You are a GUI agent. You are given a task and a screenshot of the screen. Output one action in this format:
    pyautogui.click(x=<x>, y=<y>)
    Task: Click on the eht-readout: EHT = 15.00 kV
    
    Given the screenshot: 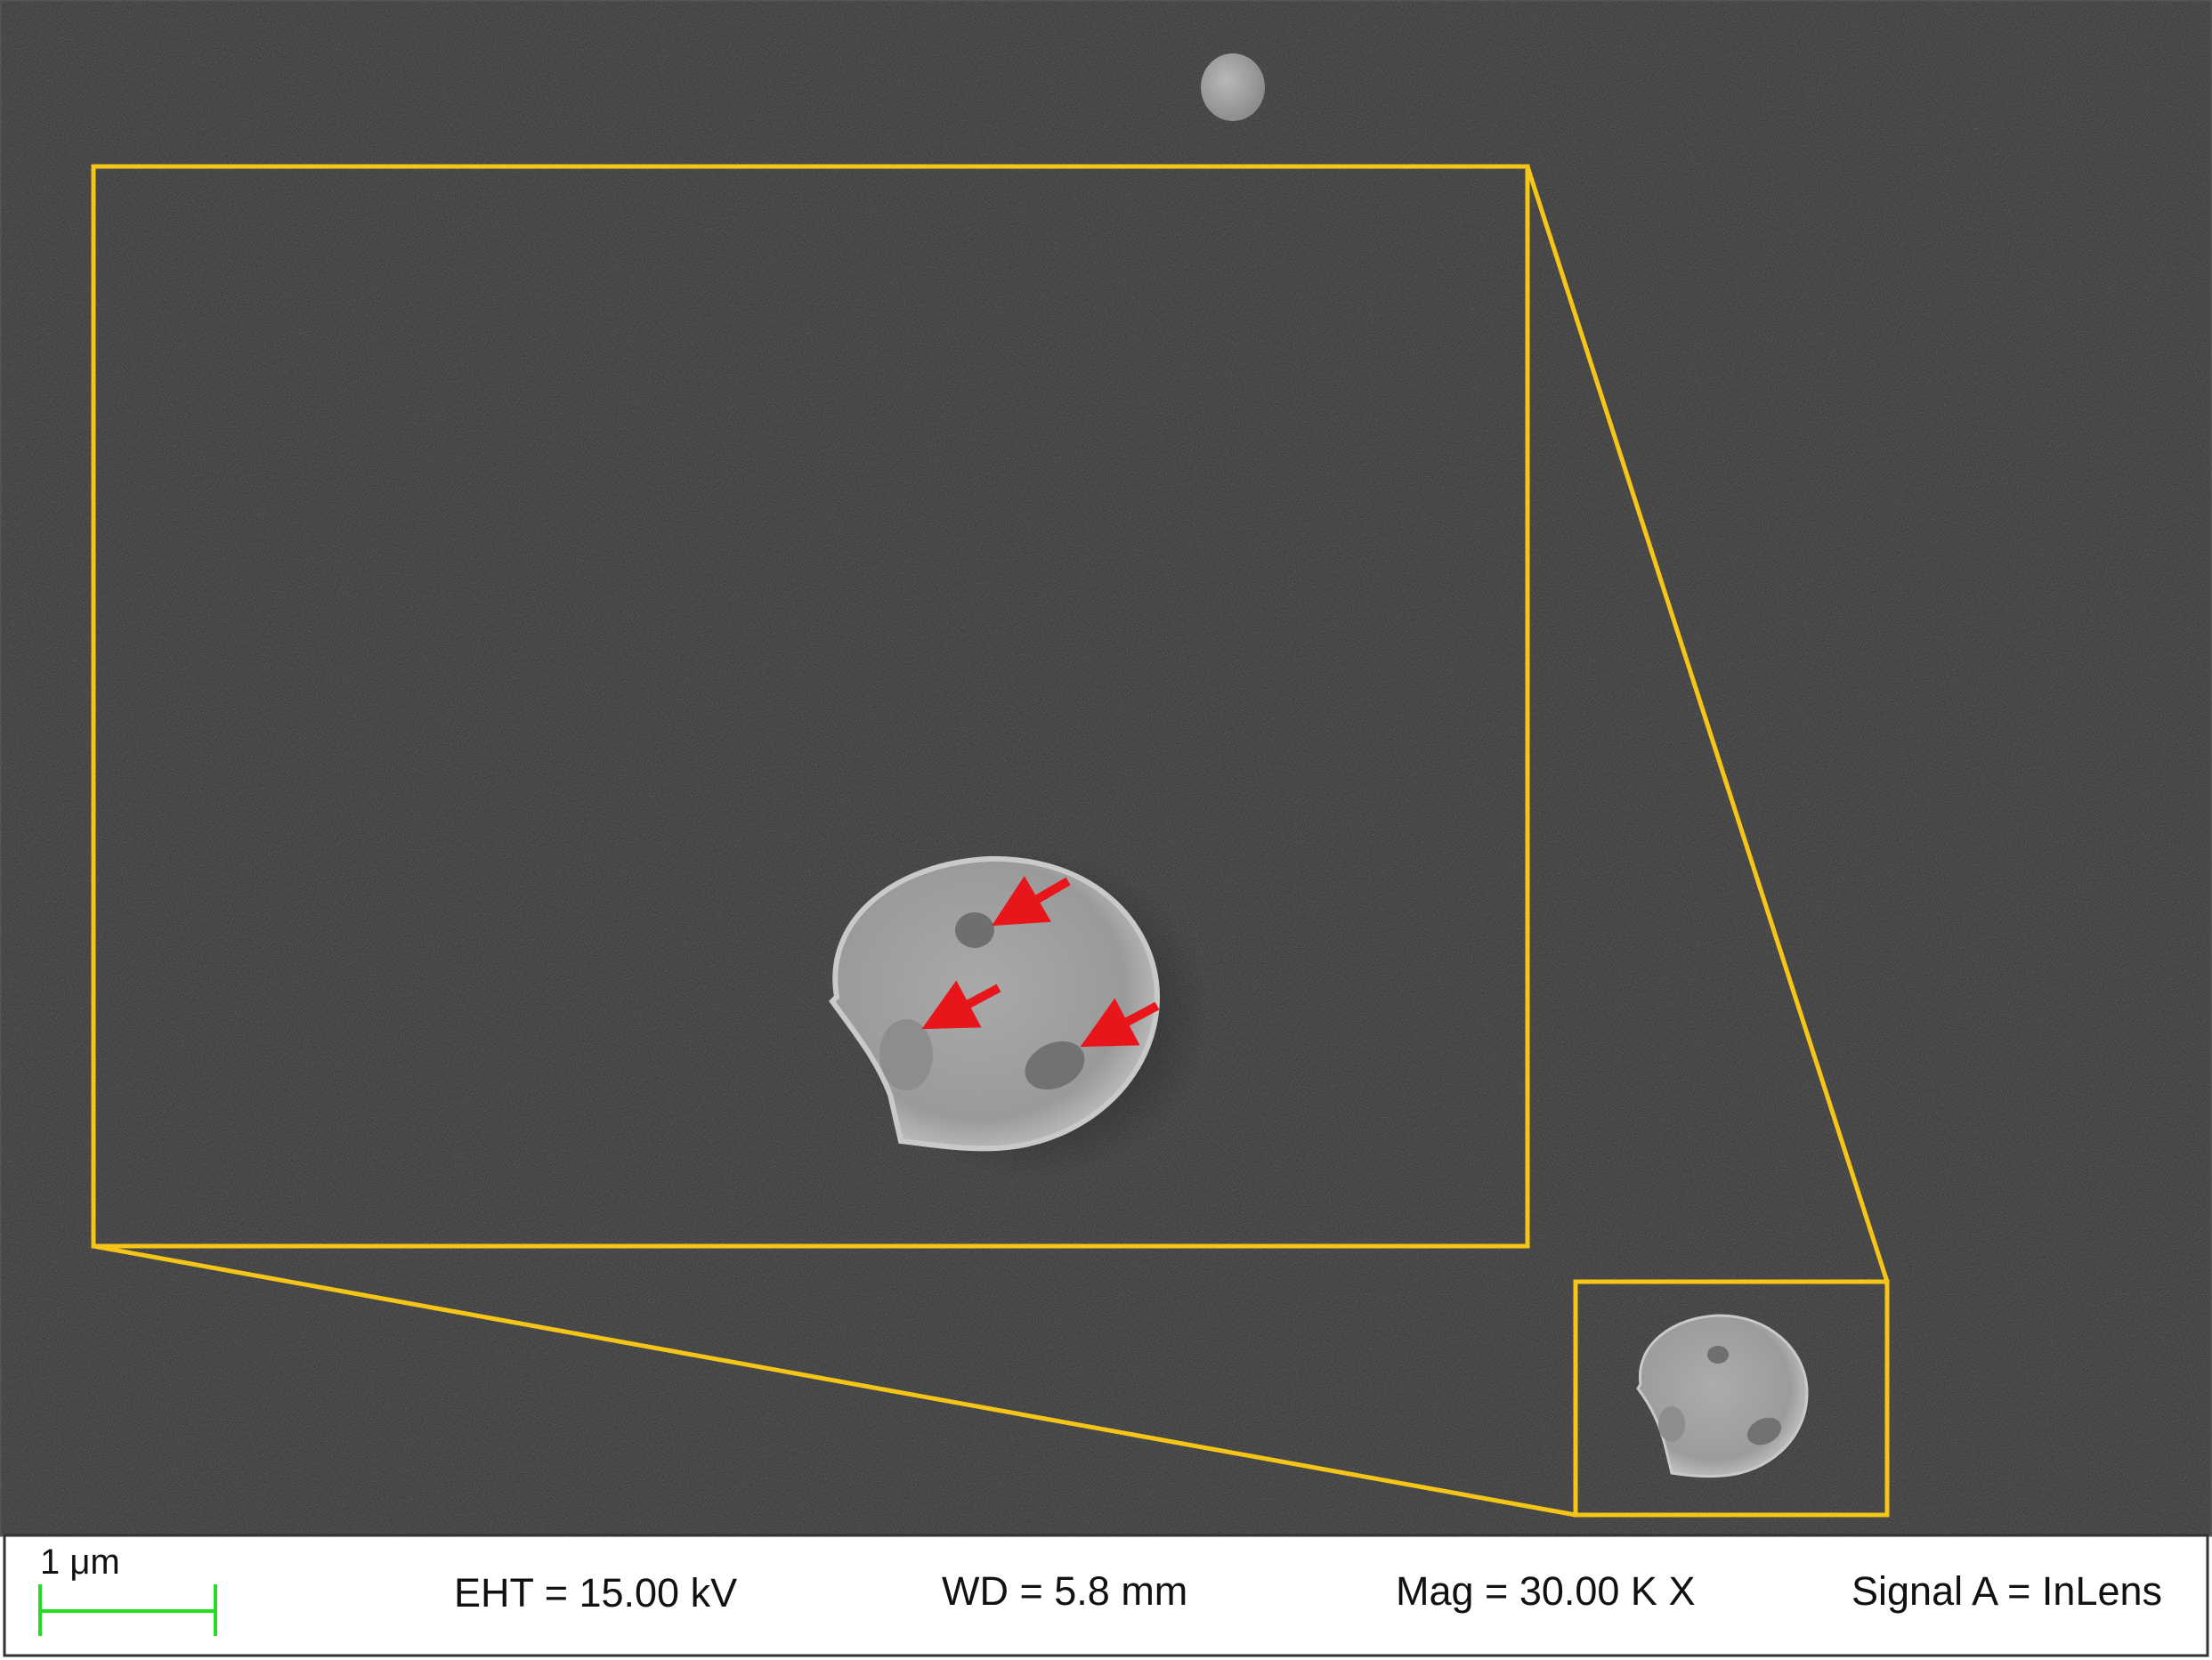 What is the action you would take?
    pyautogui.click(x=595, y=1592)
    